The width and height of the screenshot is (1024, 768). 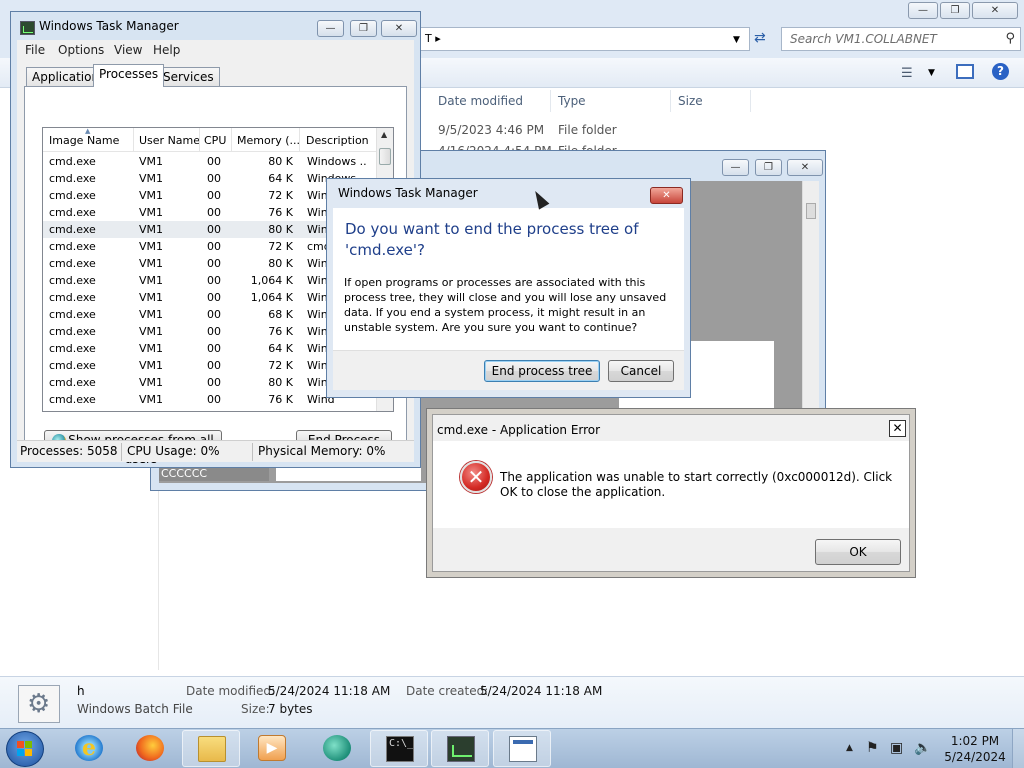 I want to click on date-modified-label: Date modified:, so click(x=231, y=691).